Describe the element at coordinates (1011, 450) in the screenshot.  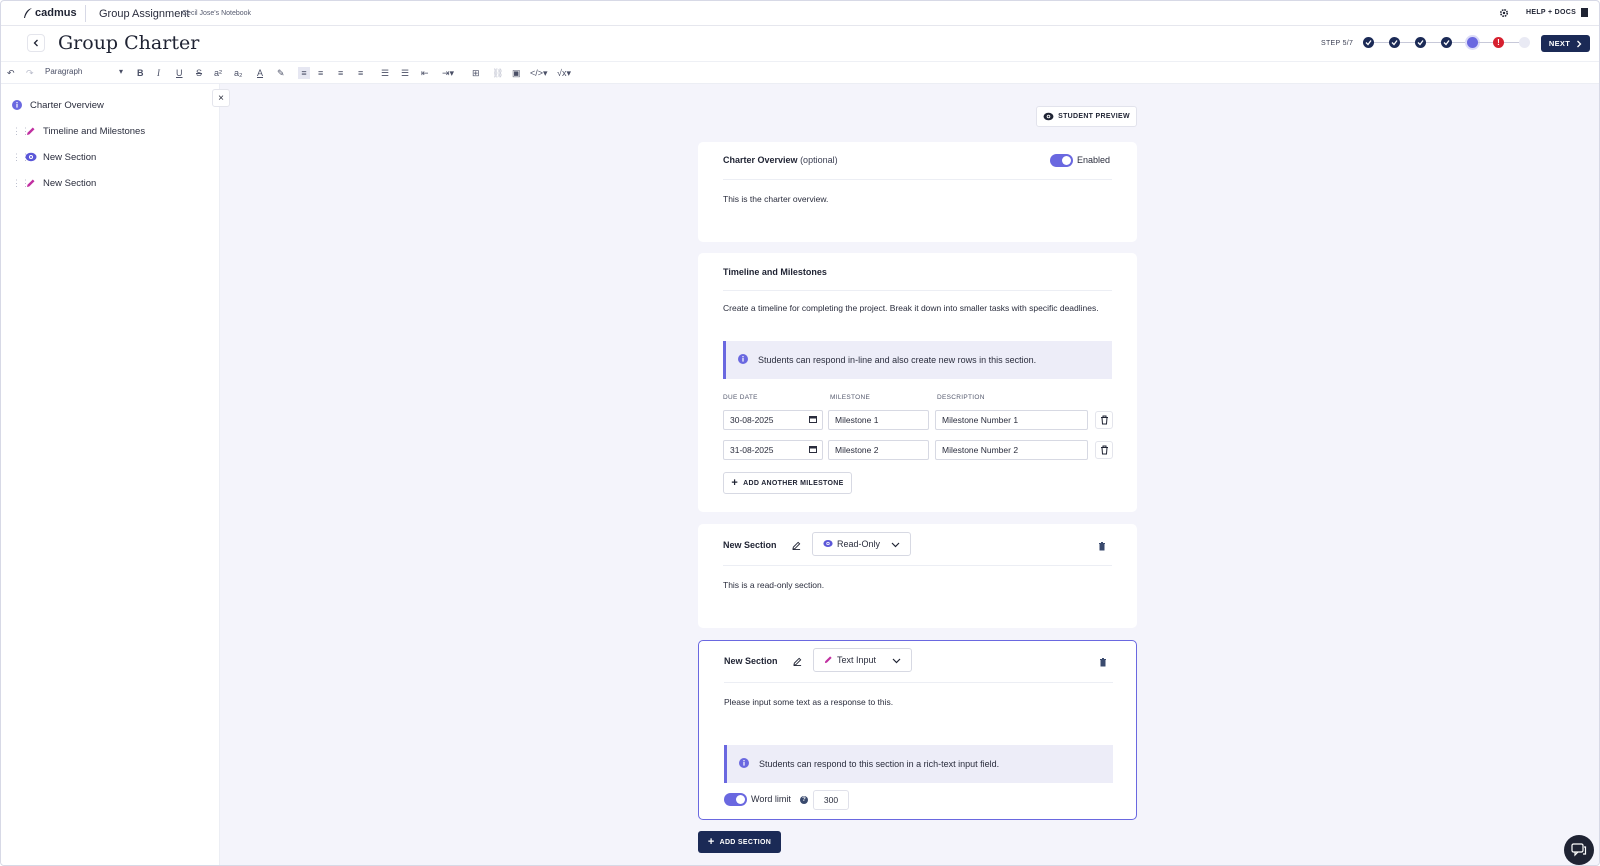
I see `description-input: Milestone Number 2` at that location.